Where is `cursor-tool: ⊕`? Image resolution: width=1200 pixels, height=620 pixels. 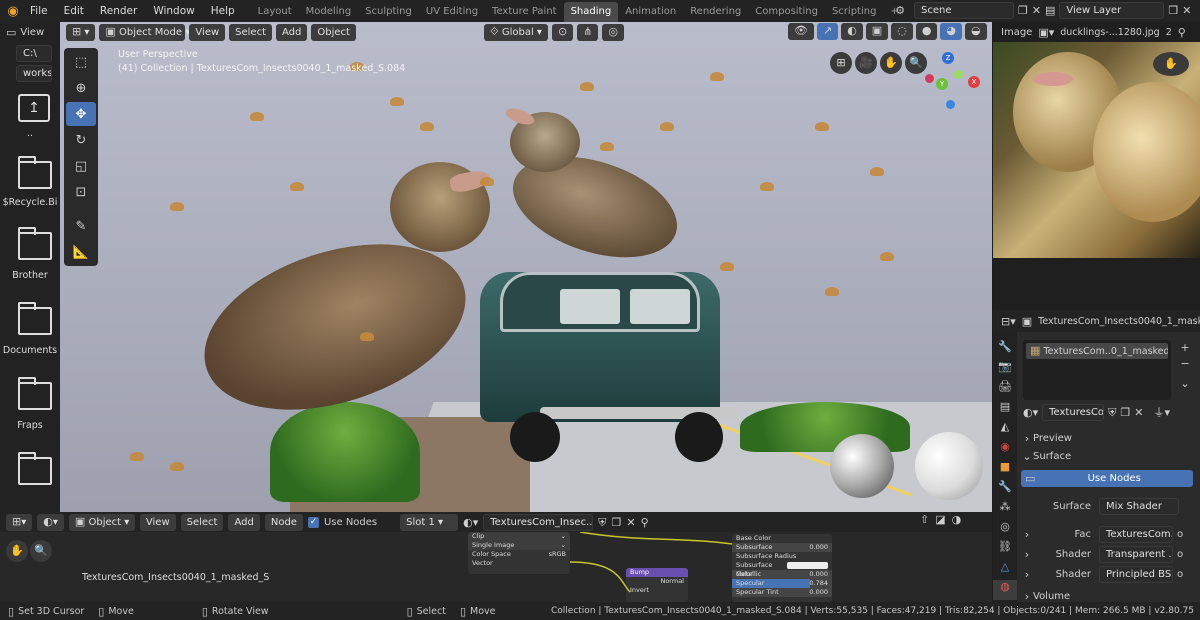
cursor-tool: ⊕ is located at coordinates (81, 88).